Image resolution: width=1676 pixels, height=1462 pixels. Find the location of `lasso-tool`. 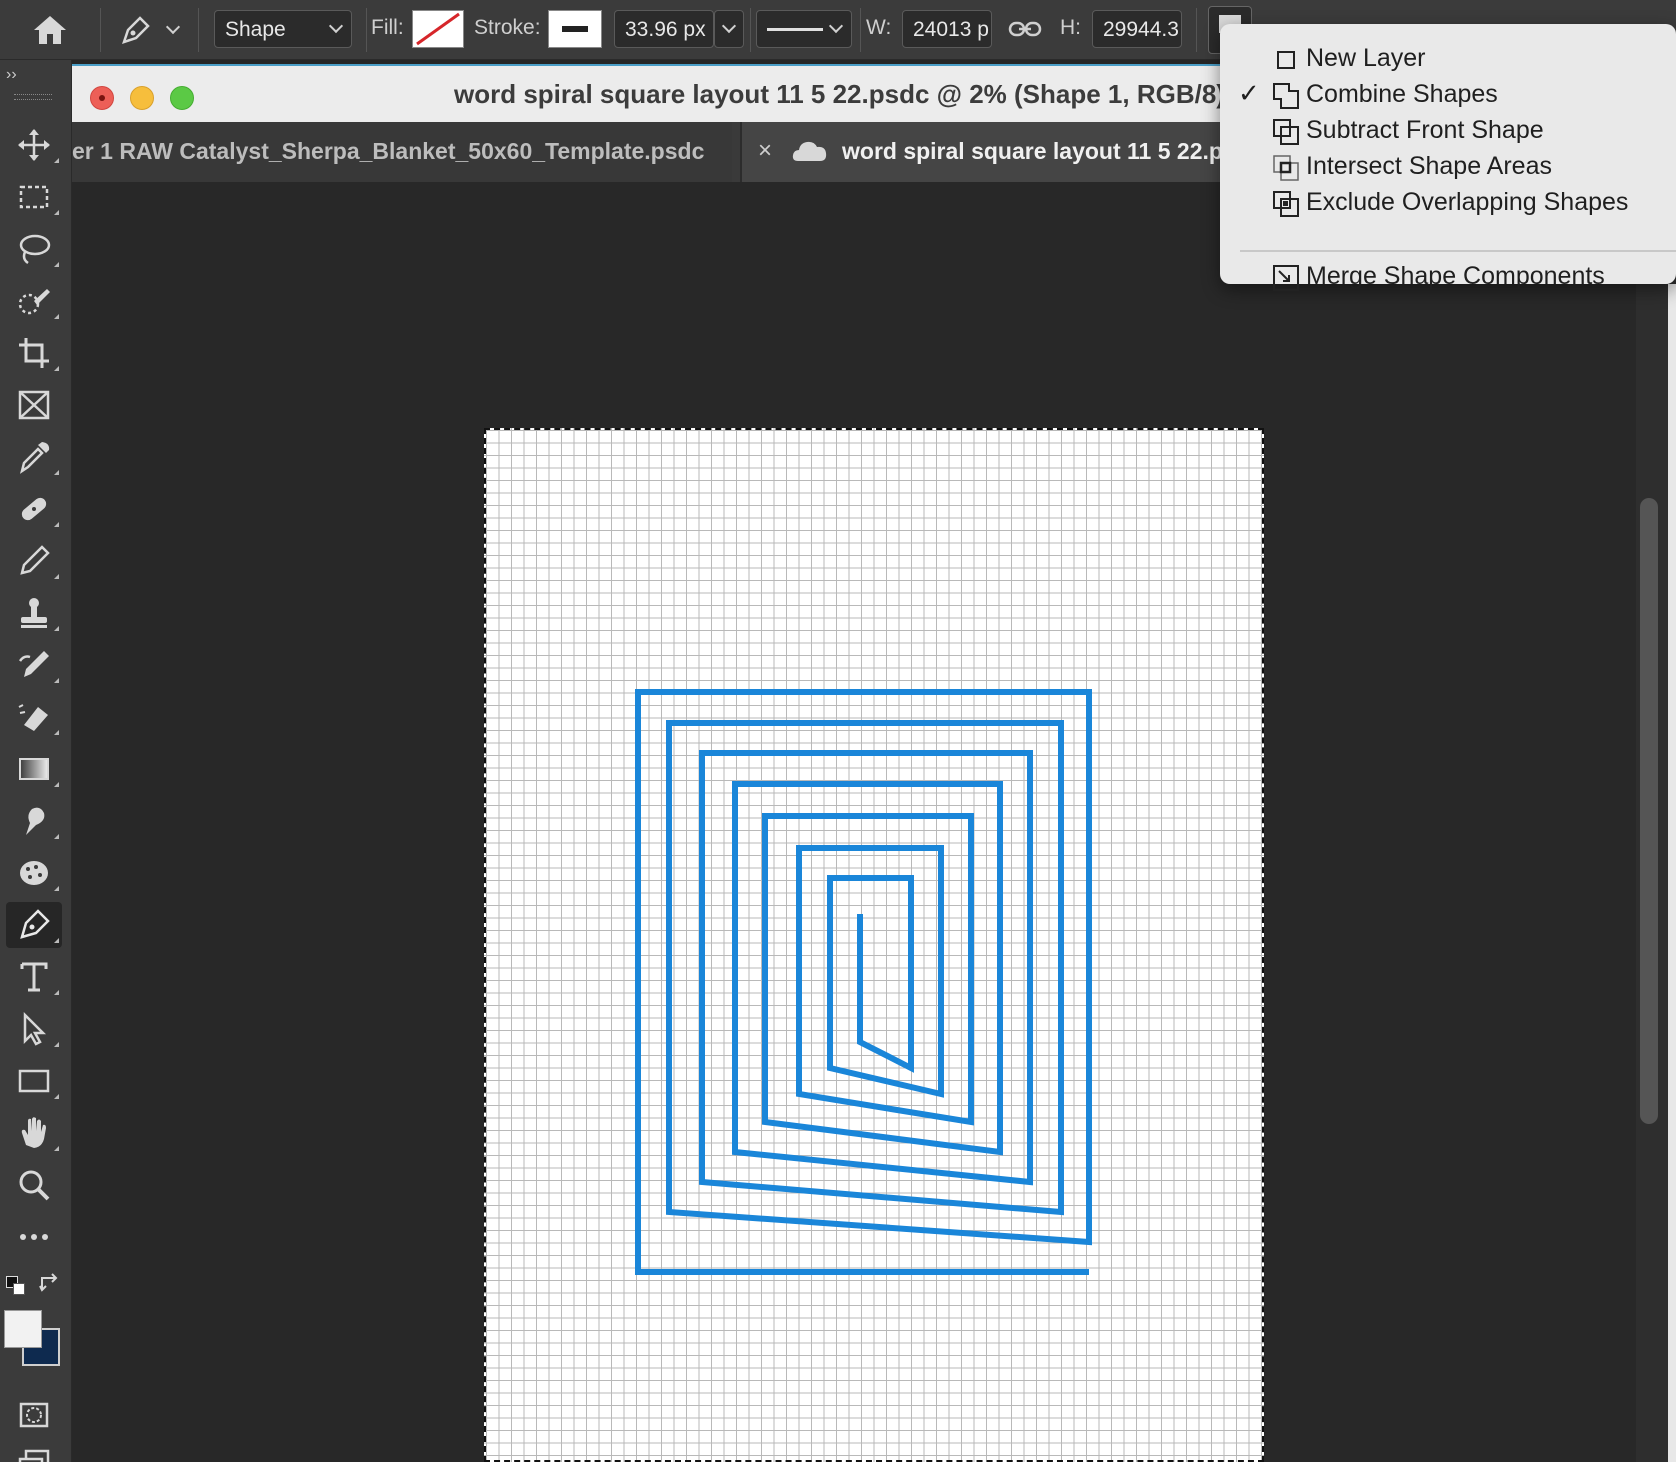

lasso-tool is located at coordinates (34, 249).